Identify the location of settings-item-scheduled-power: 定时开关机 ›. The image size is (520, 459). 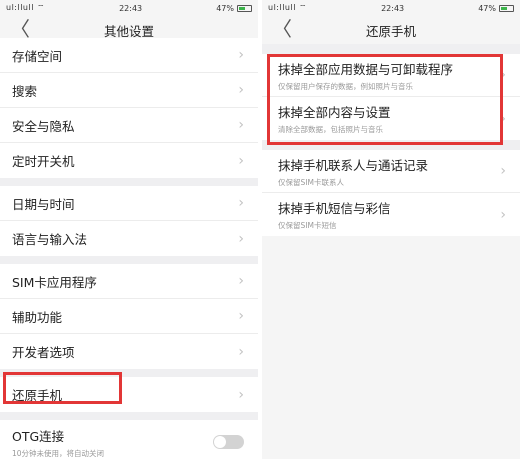
(129, 160).